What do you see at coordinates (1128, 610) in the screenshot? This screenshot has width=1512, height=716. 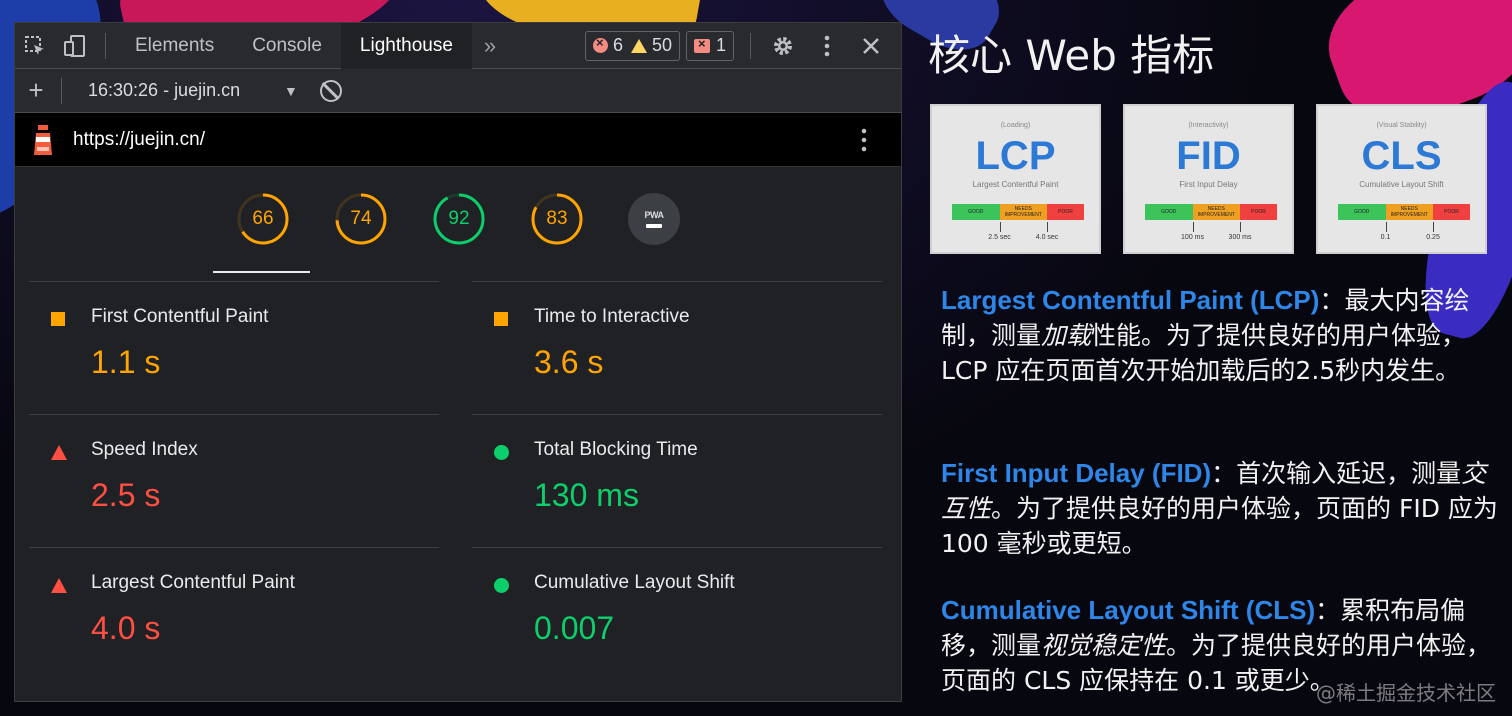 I see `cls-term: Cumulative Layout Shift (CLS)` at bounding box center [1128, 610].